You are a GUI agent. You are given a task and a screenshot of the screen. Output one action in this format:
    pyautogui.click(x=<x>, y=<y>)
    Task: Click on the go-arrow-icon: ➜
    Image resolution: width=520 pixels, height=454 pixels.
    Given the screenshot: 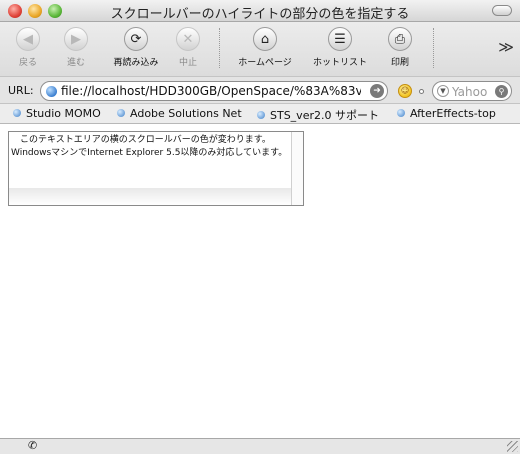 What is the action you would take?
    pyautogui.click(x=377, y=91)
    